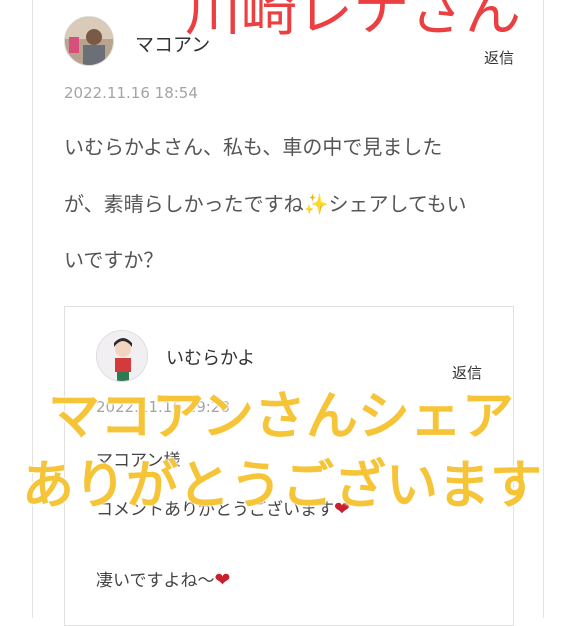 Image resolution: width=577 pixels, height=626 pixels. Describe the element at coordinates (397, 204) in the screenshot. I see `comment-text-segment: シェアしてもい` at that location.